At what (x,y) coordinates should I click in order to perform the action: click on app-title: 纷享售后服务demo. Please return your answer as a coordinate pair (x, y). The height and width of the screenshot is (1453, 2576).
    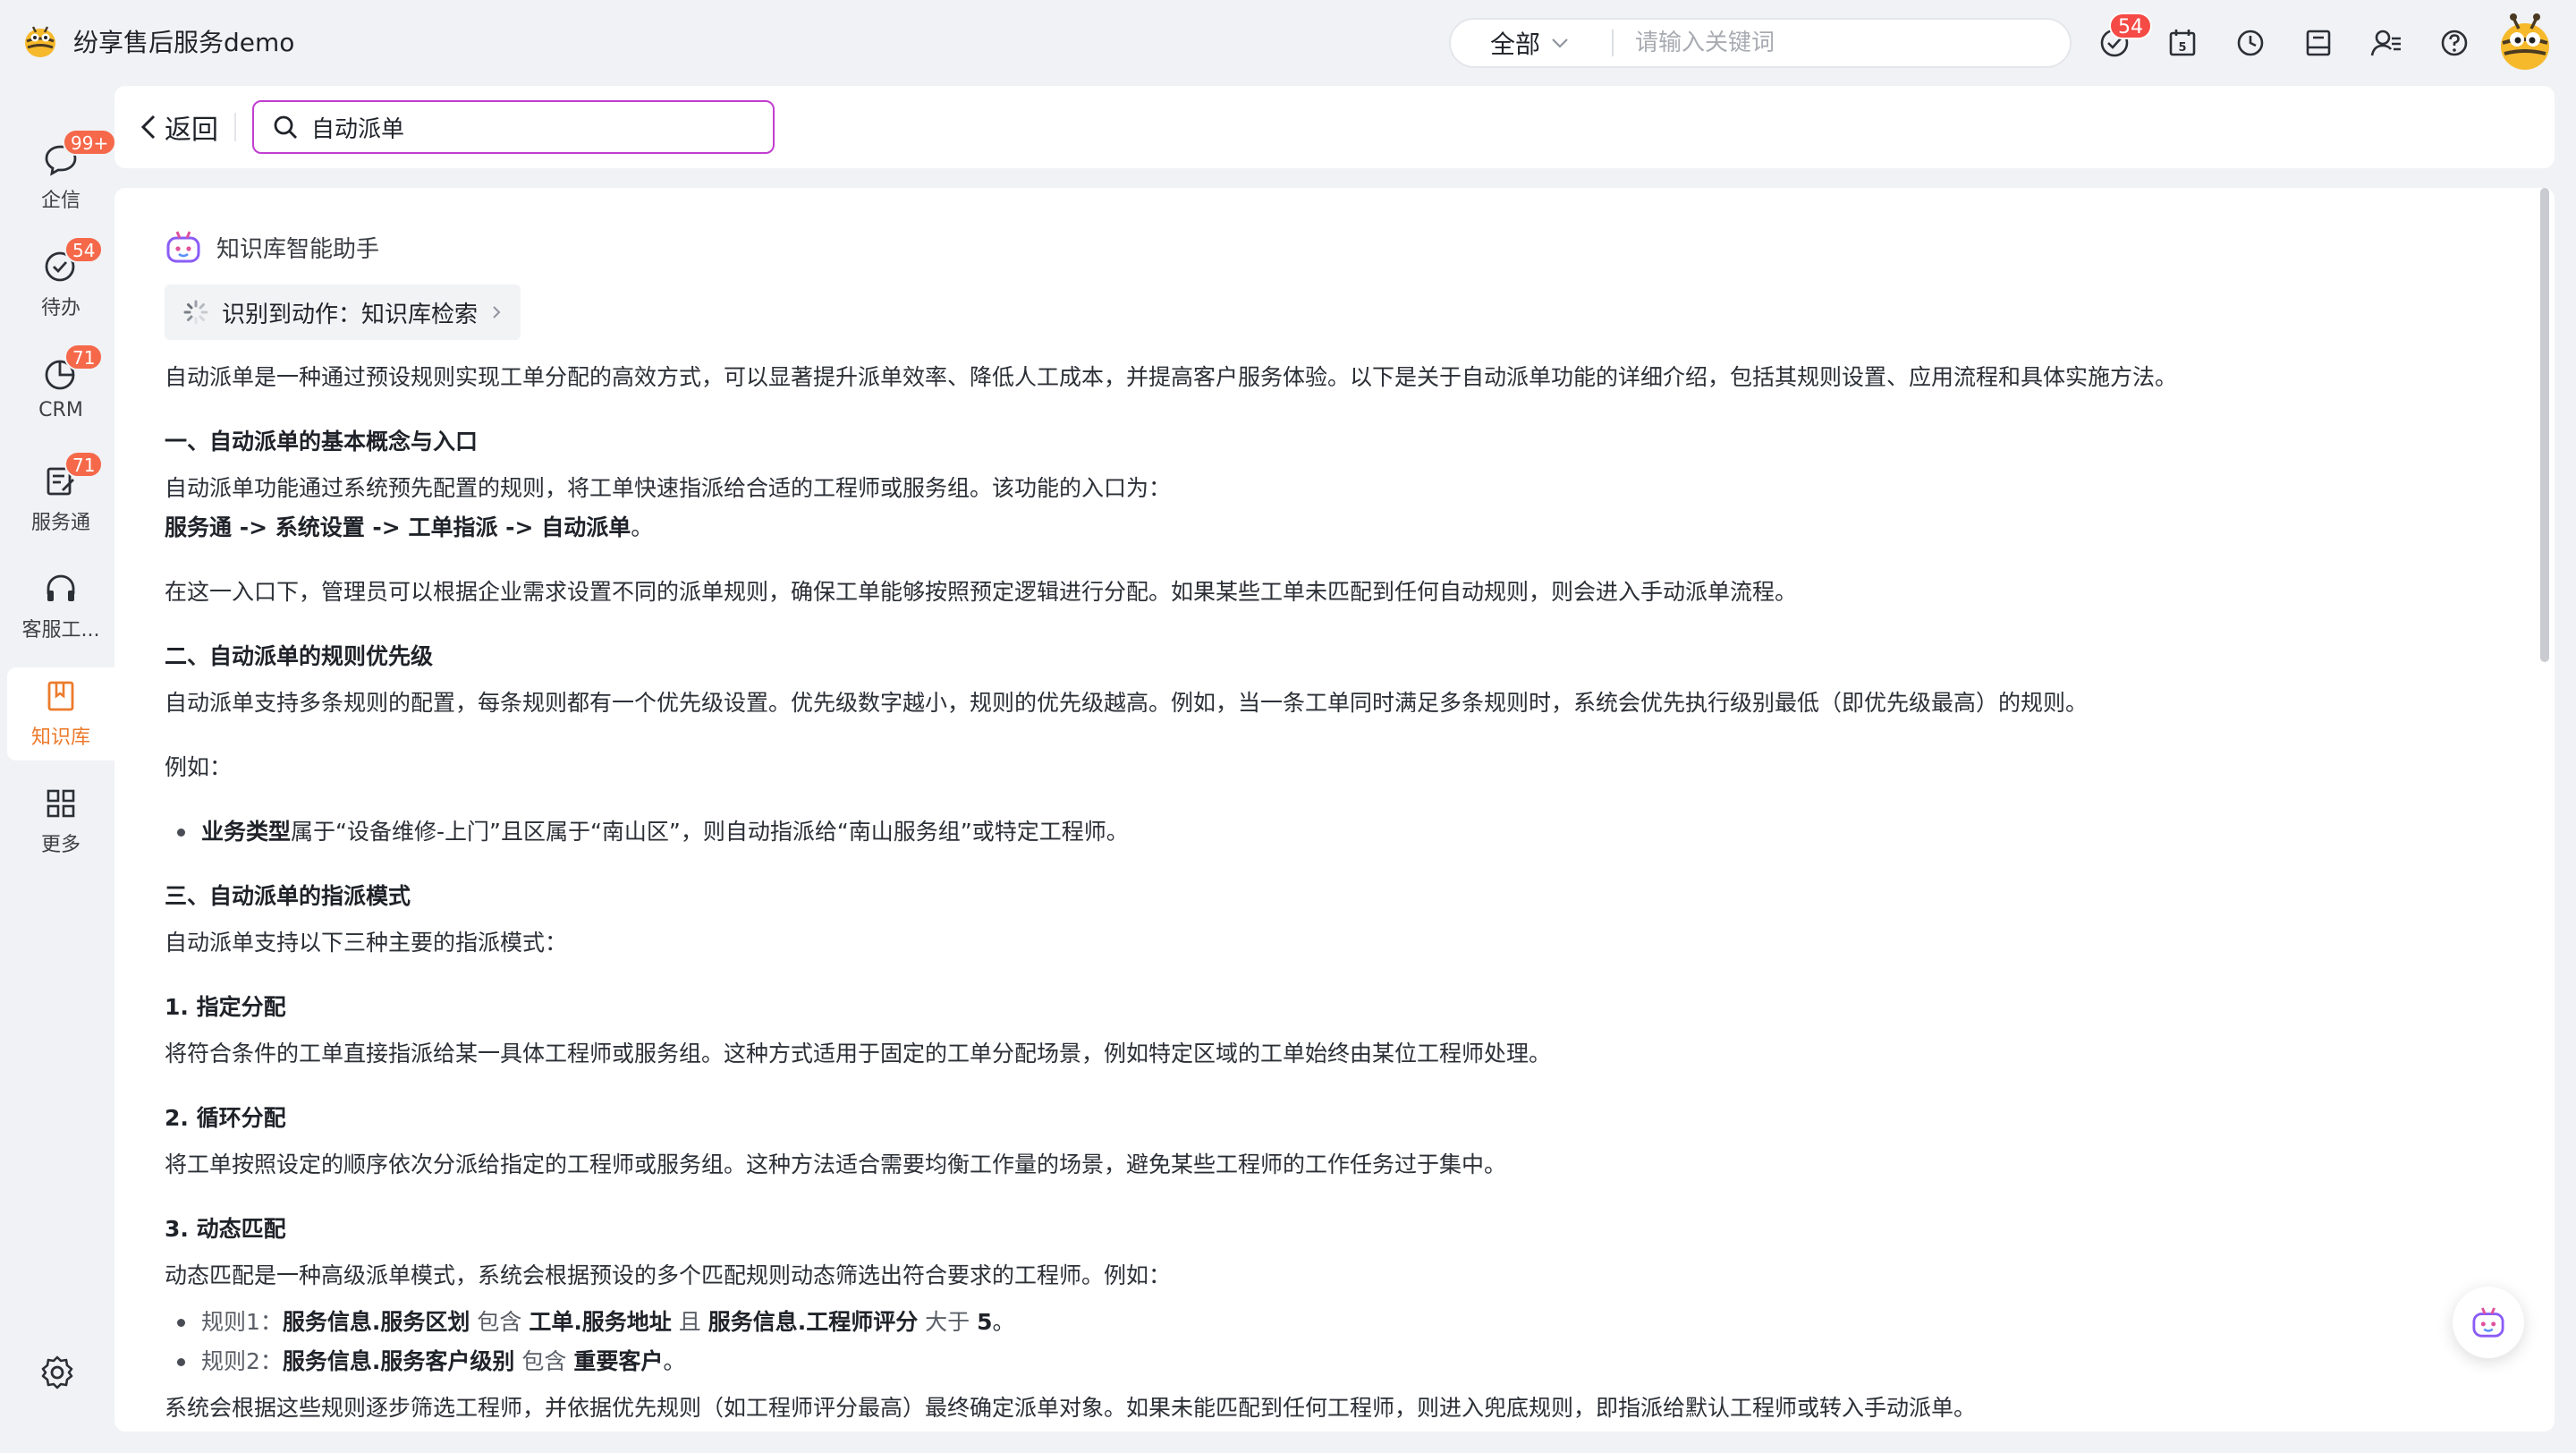
    Looking at the image, I should click on (184, 42).